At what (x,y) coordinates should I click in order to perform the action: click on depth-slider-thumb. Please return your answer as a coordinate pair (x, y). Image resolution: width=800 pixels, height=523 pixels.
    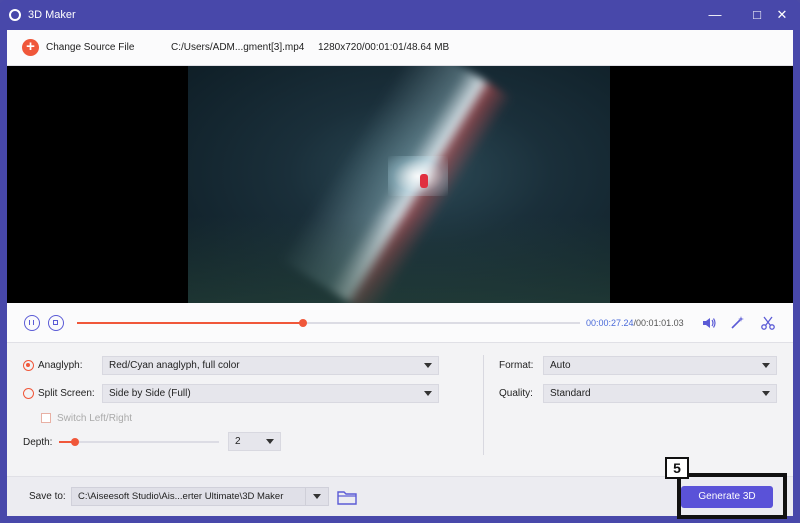
    Looking at the image, I should click on (75, 442).